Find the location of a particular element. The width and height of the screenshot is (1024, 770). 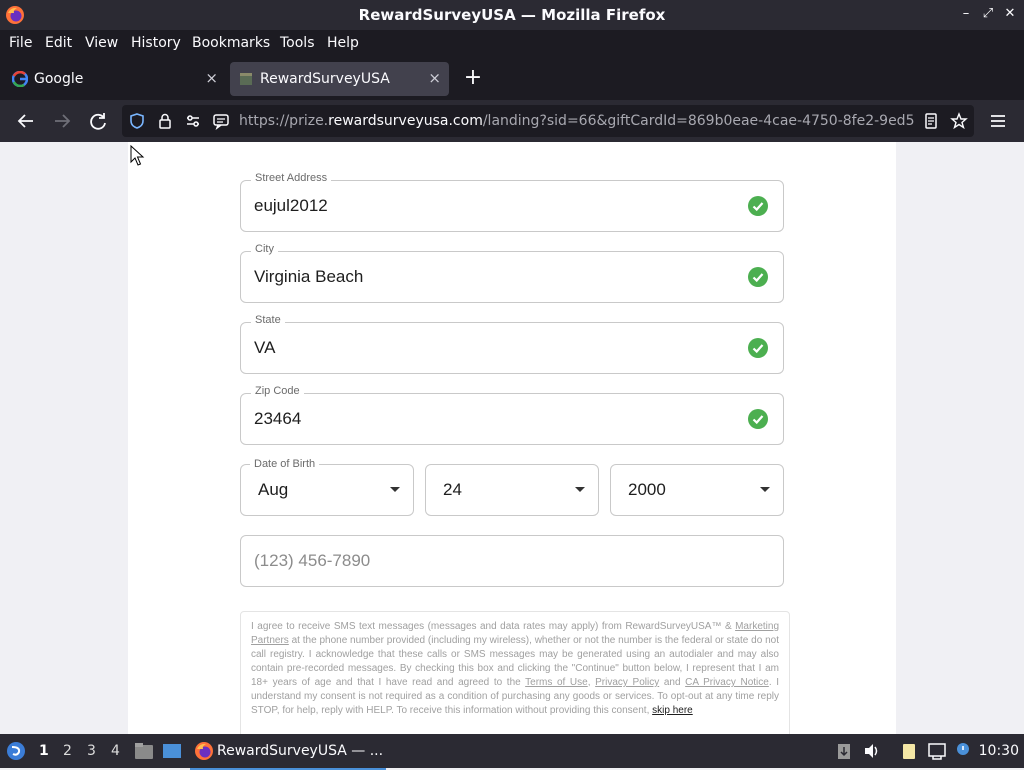

dob-year-value: 2000 is located at coordinates (647, 489).